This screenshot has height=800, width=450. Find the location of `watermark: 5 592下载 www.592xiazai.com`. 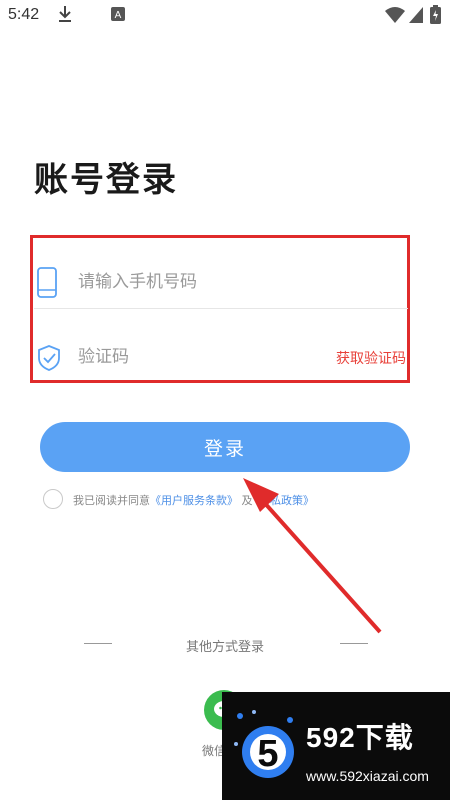

watermark: 5 592下载 www.592xiazai.com is located at coordinates (336, 746).